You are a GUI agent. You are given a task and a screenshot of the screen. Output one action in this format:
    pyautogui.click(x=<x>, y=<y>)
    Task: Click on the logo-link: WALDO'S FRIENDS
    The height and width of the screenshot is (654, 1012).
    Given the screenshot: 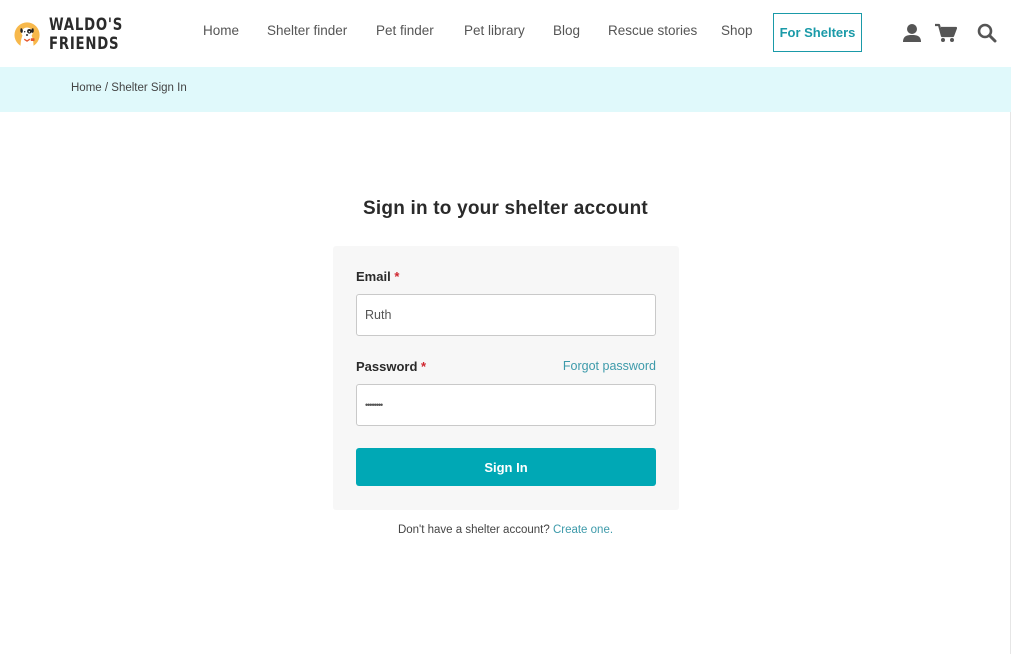 What is the action you would take?
    pyautogui.click(x=79, y=35)
    